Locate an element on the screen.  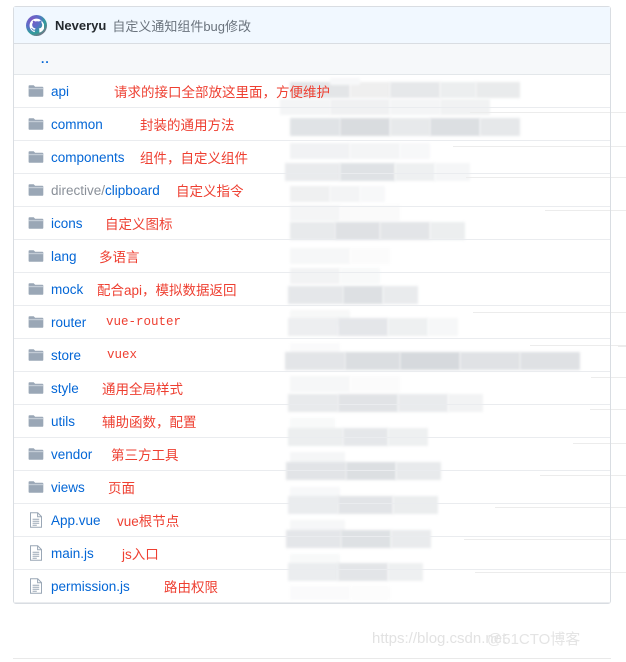
entry-name-text: views is located at coordinates (68, 487).